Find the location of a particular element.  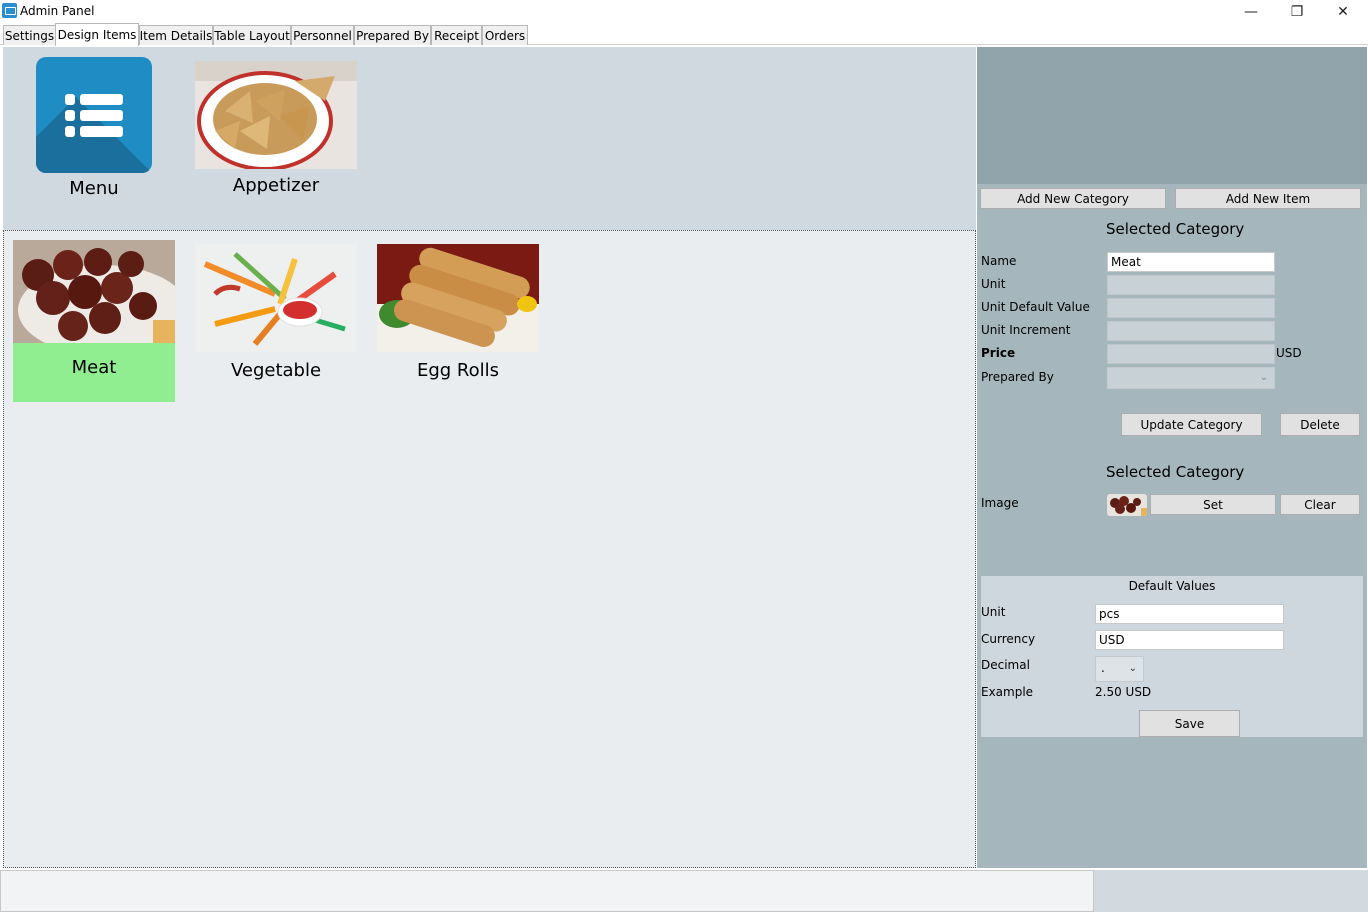

status-bar is located at coordinates (547, 891).